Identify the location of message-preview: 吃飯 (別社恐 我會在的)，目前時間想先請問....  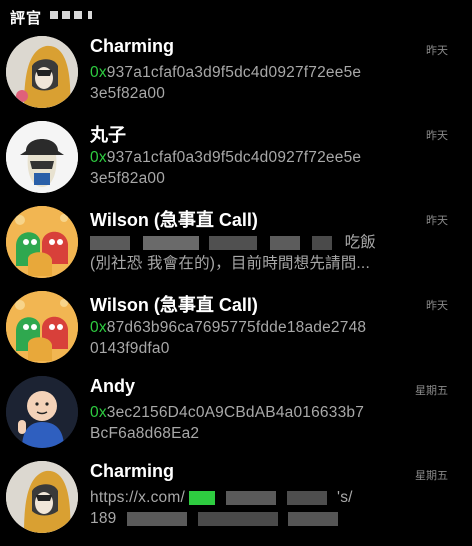
(245, 253).